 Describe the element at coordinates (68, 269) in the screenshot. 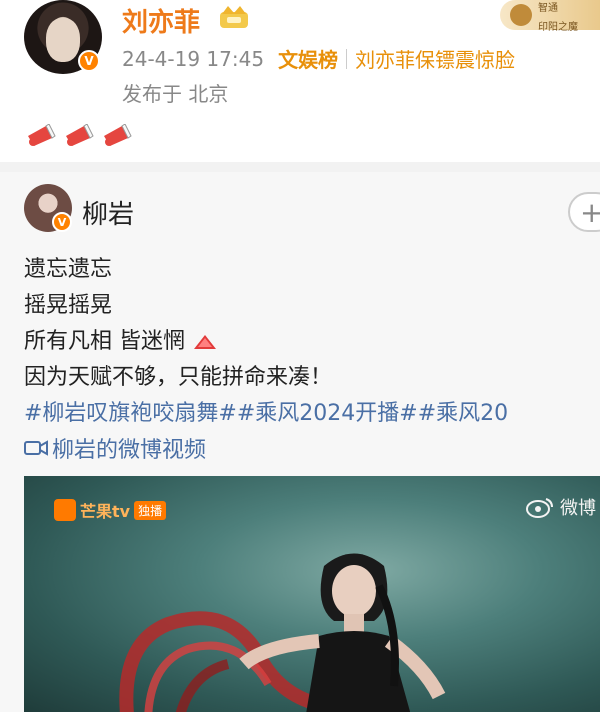

I see `repost-line-1: 遗忘遗忘` at that location.